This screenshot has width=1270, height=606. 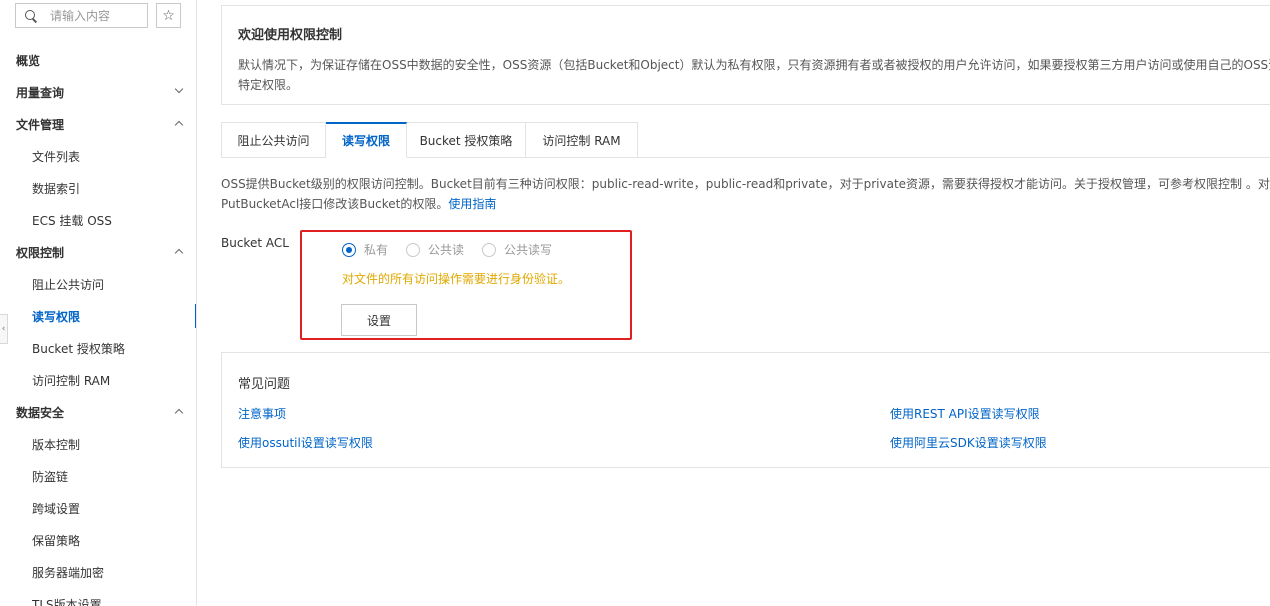 What do you see at coordinates (965, 413) in the screenshot?
I see `faq-link-rest-api: 使用REST API设置读写权限` at bounding box center [965, 413].